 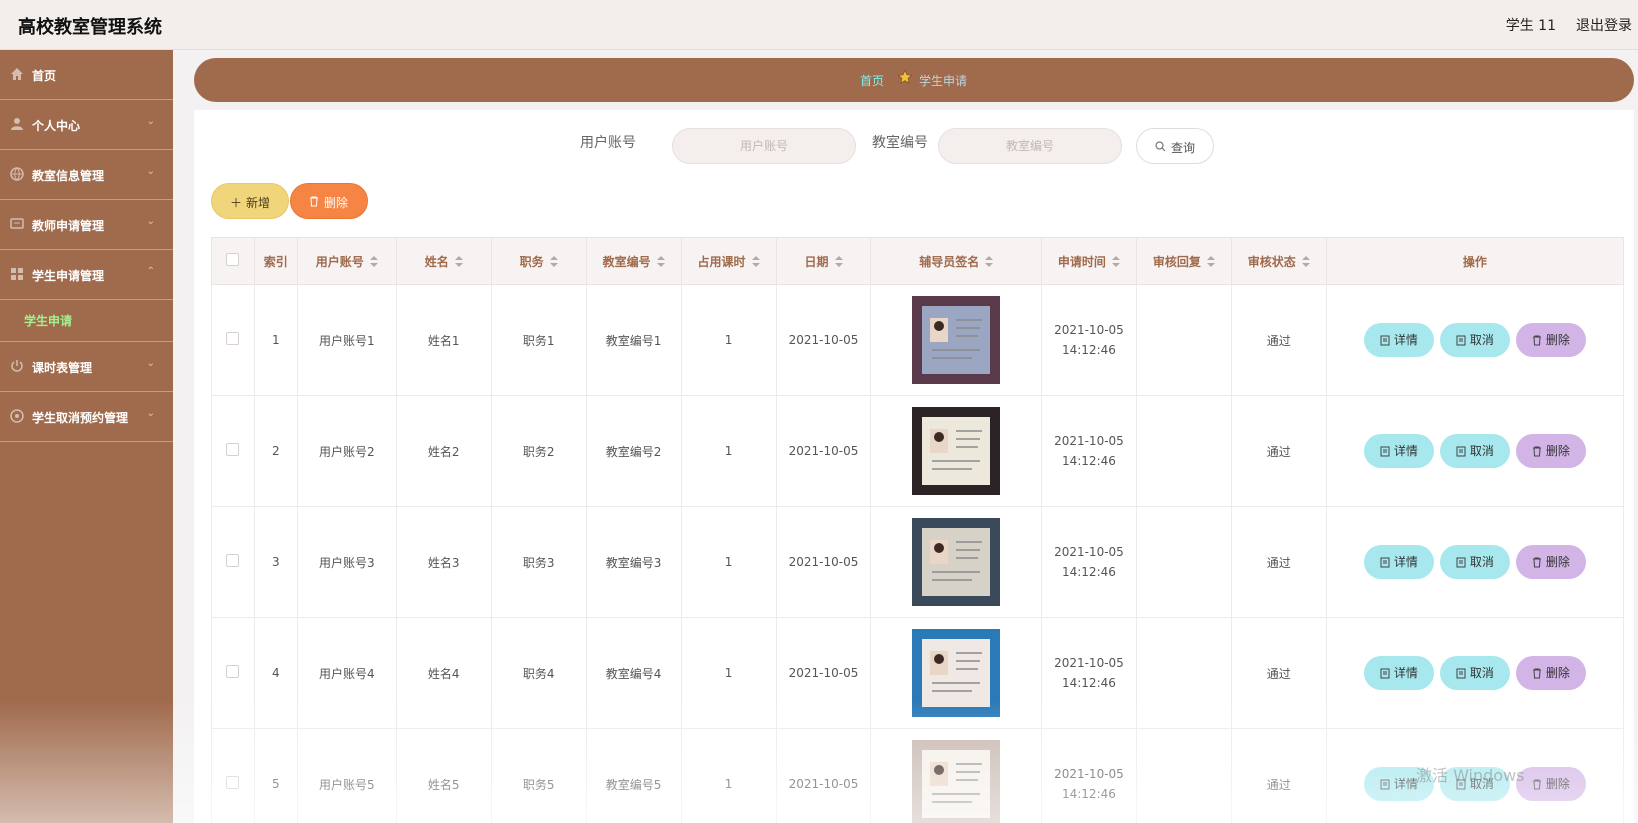 What do you see at coordinates (1175, 146) in the screenshot?
I see `query-button: 查询` at bounding box center [1175, 146].